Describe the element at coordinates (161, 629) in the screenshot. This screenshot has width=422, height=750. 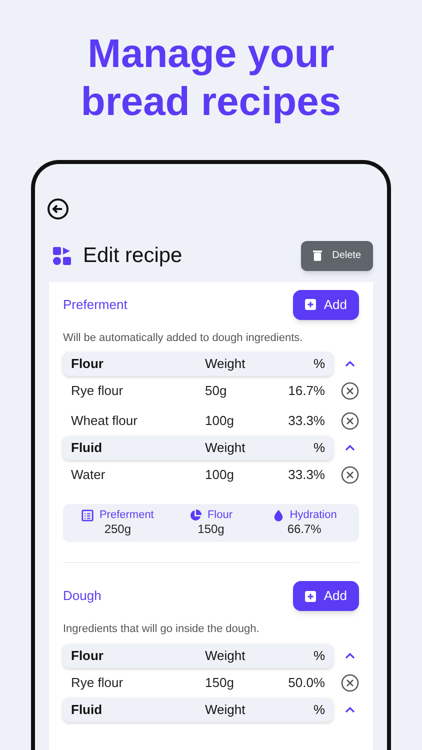
I see `section-description: Ingredients that will go inside the dough.` at that location.